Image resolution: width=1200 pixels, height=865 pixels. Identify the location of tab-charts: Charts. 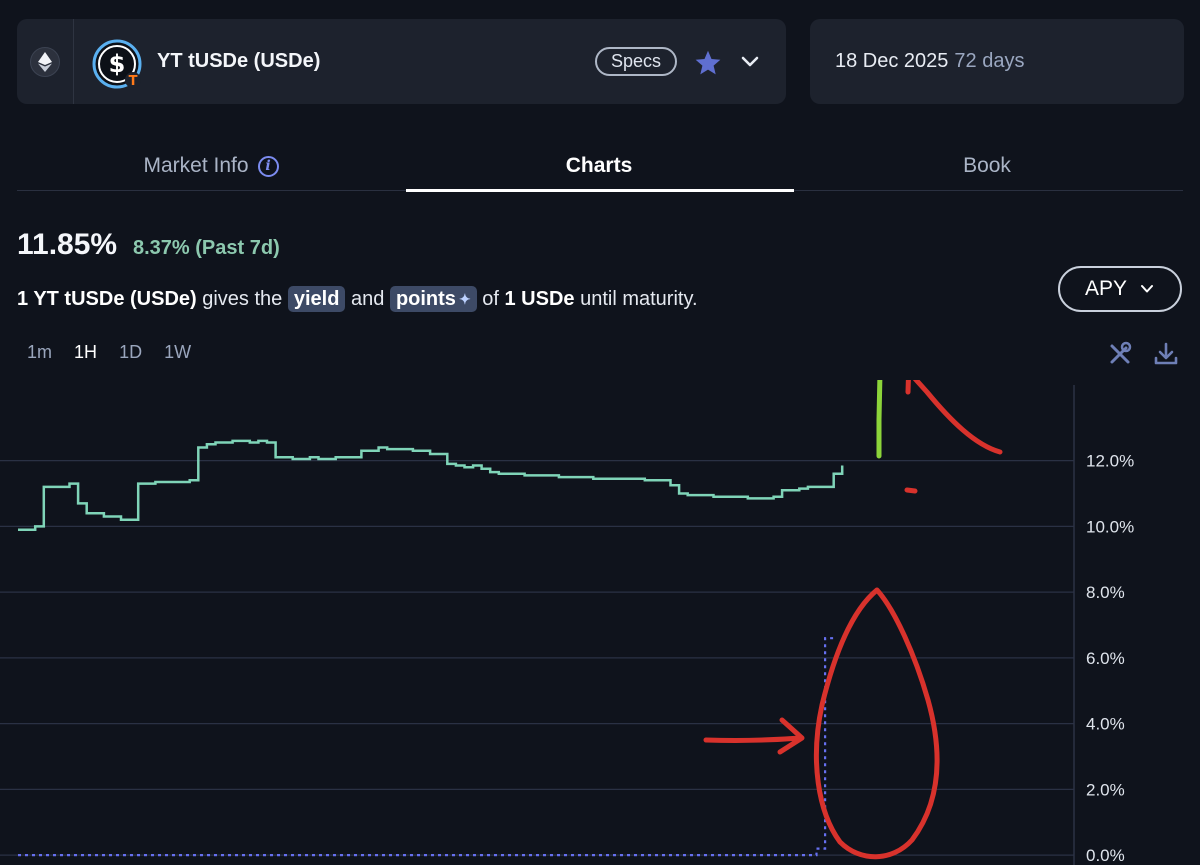
(599, 166).